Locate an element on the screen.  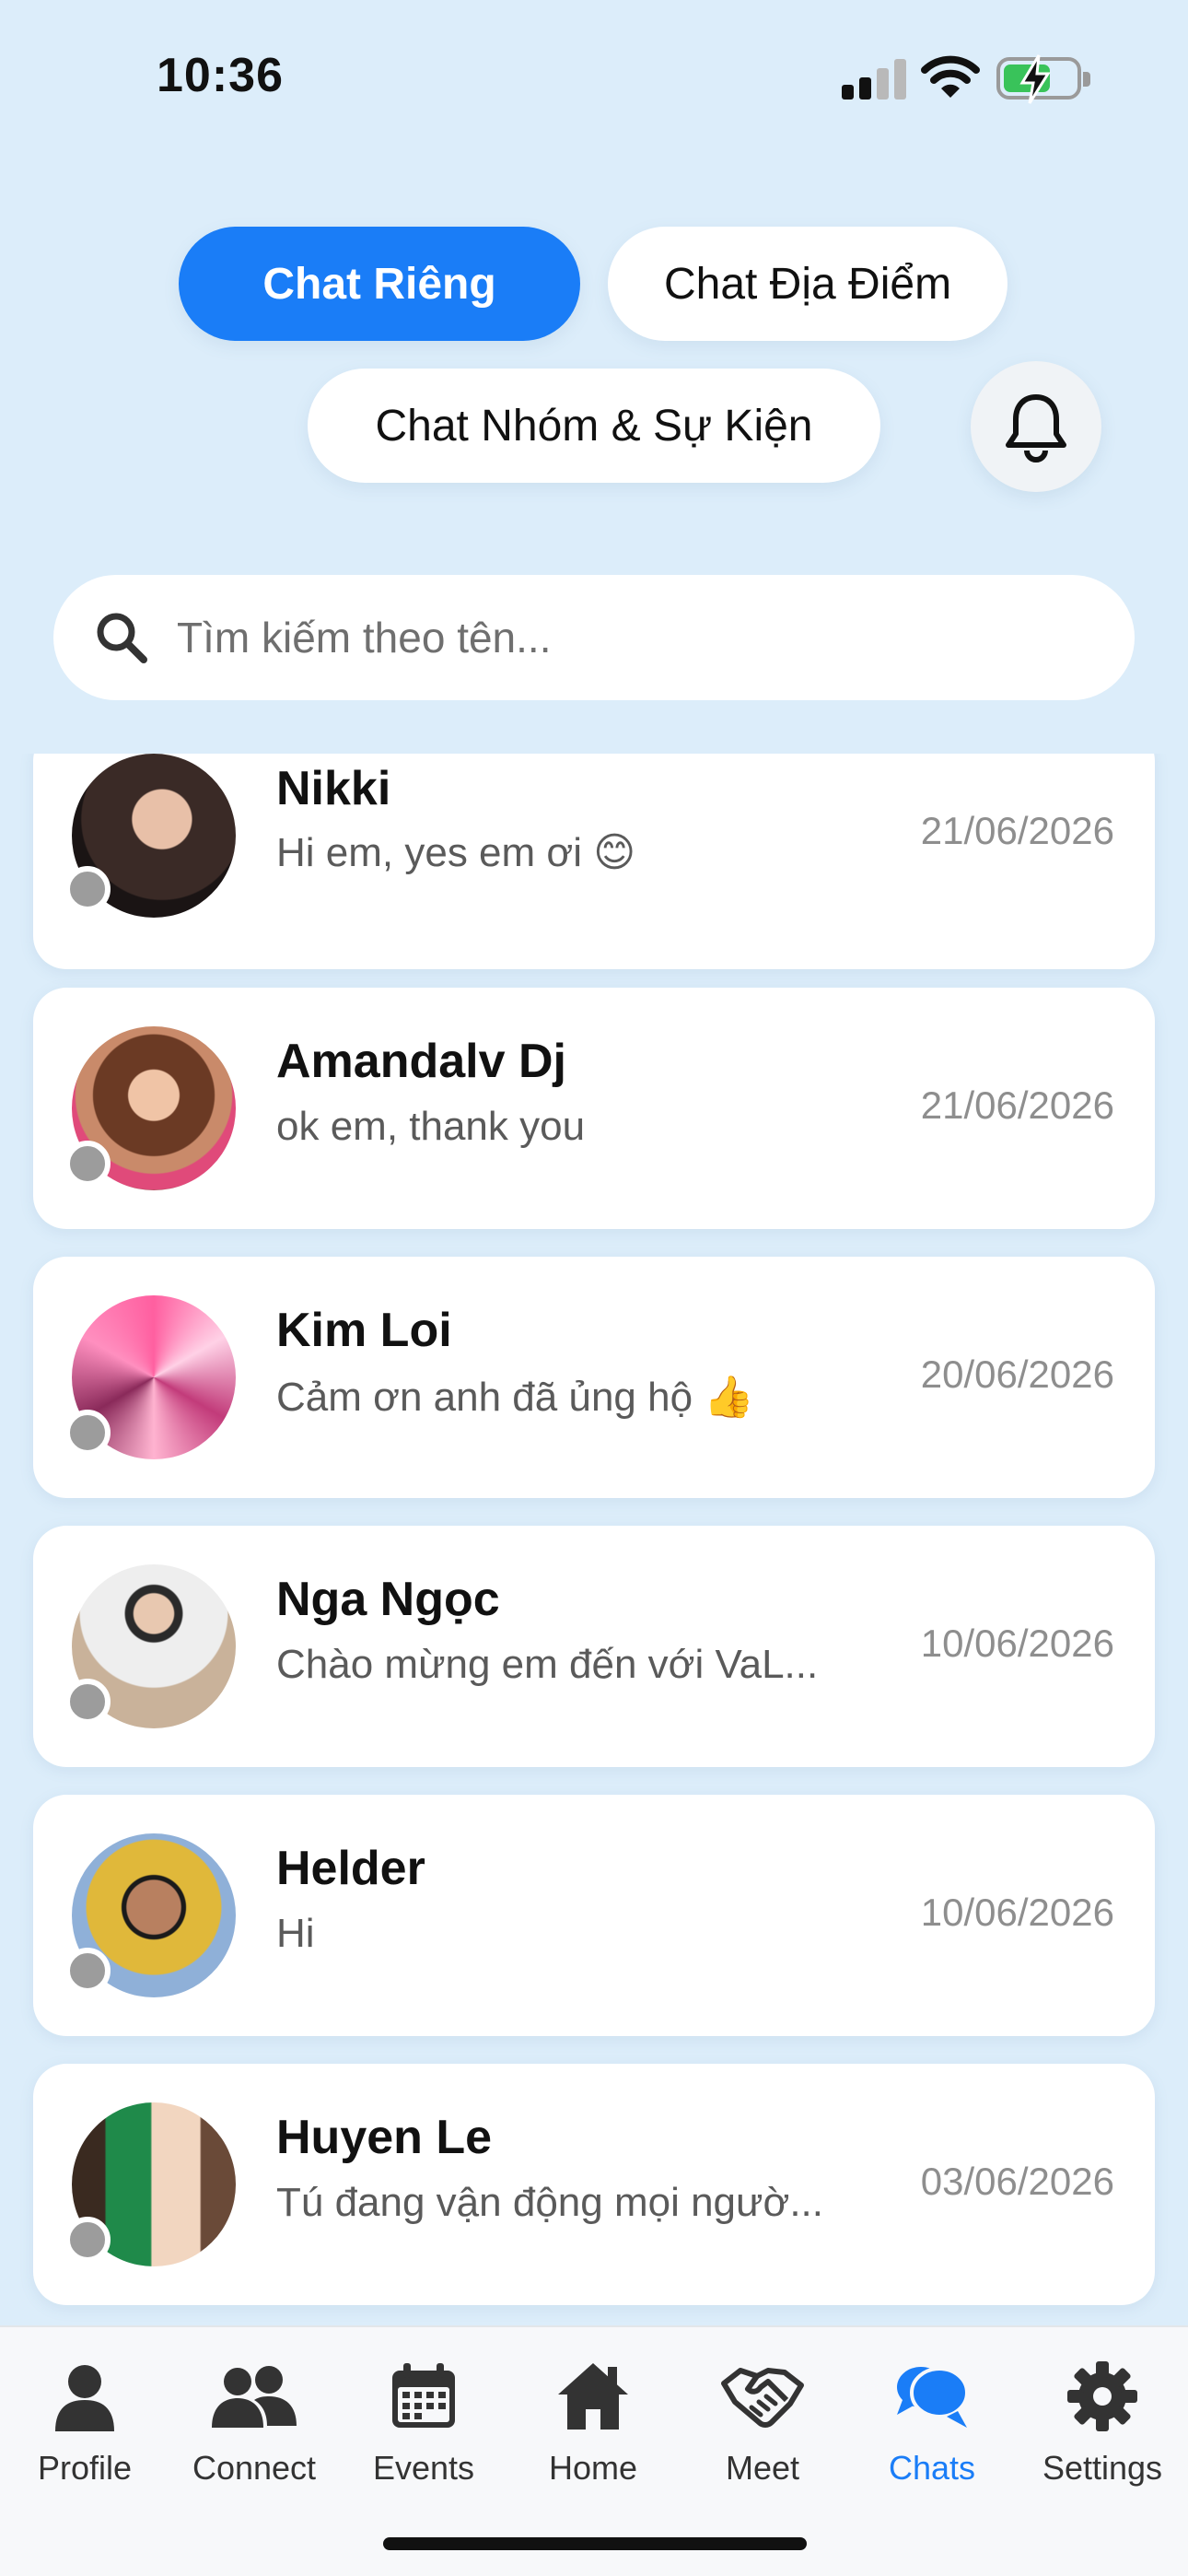
nav-home: Home is located at coordinates (593, 2417).